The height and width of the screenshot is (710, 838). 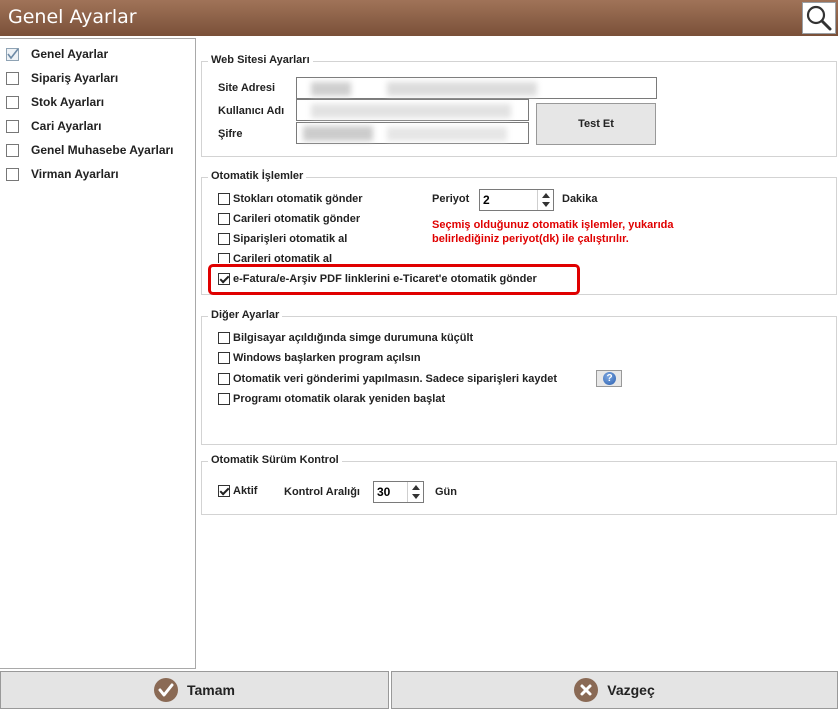 I want to click on title-bar: Genel Ayarlar, so click(x=419, y=18).